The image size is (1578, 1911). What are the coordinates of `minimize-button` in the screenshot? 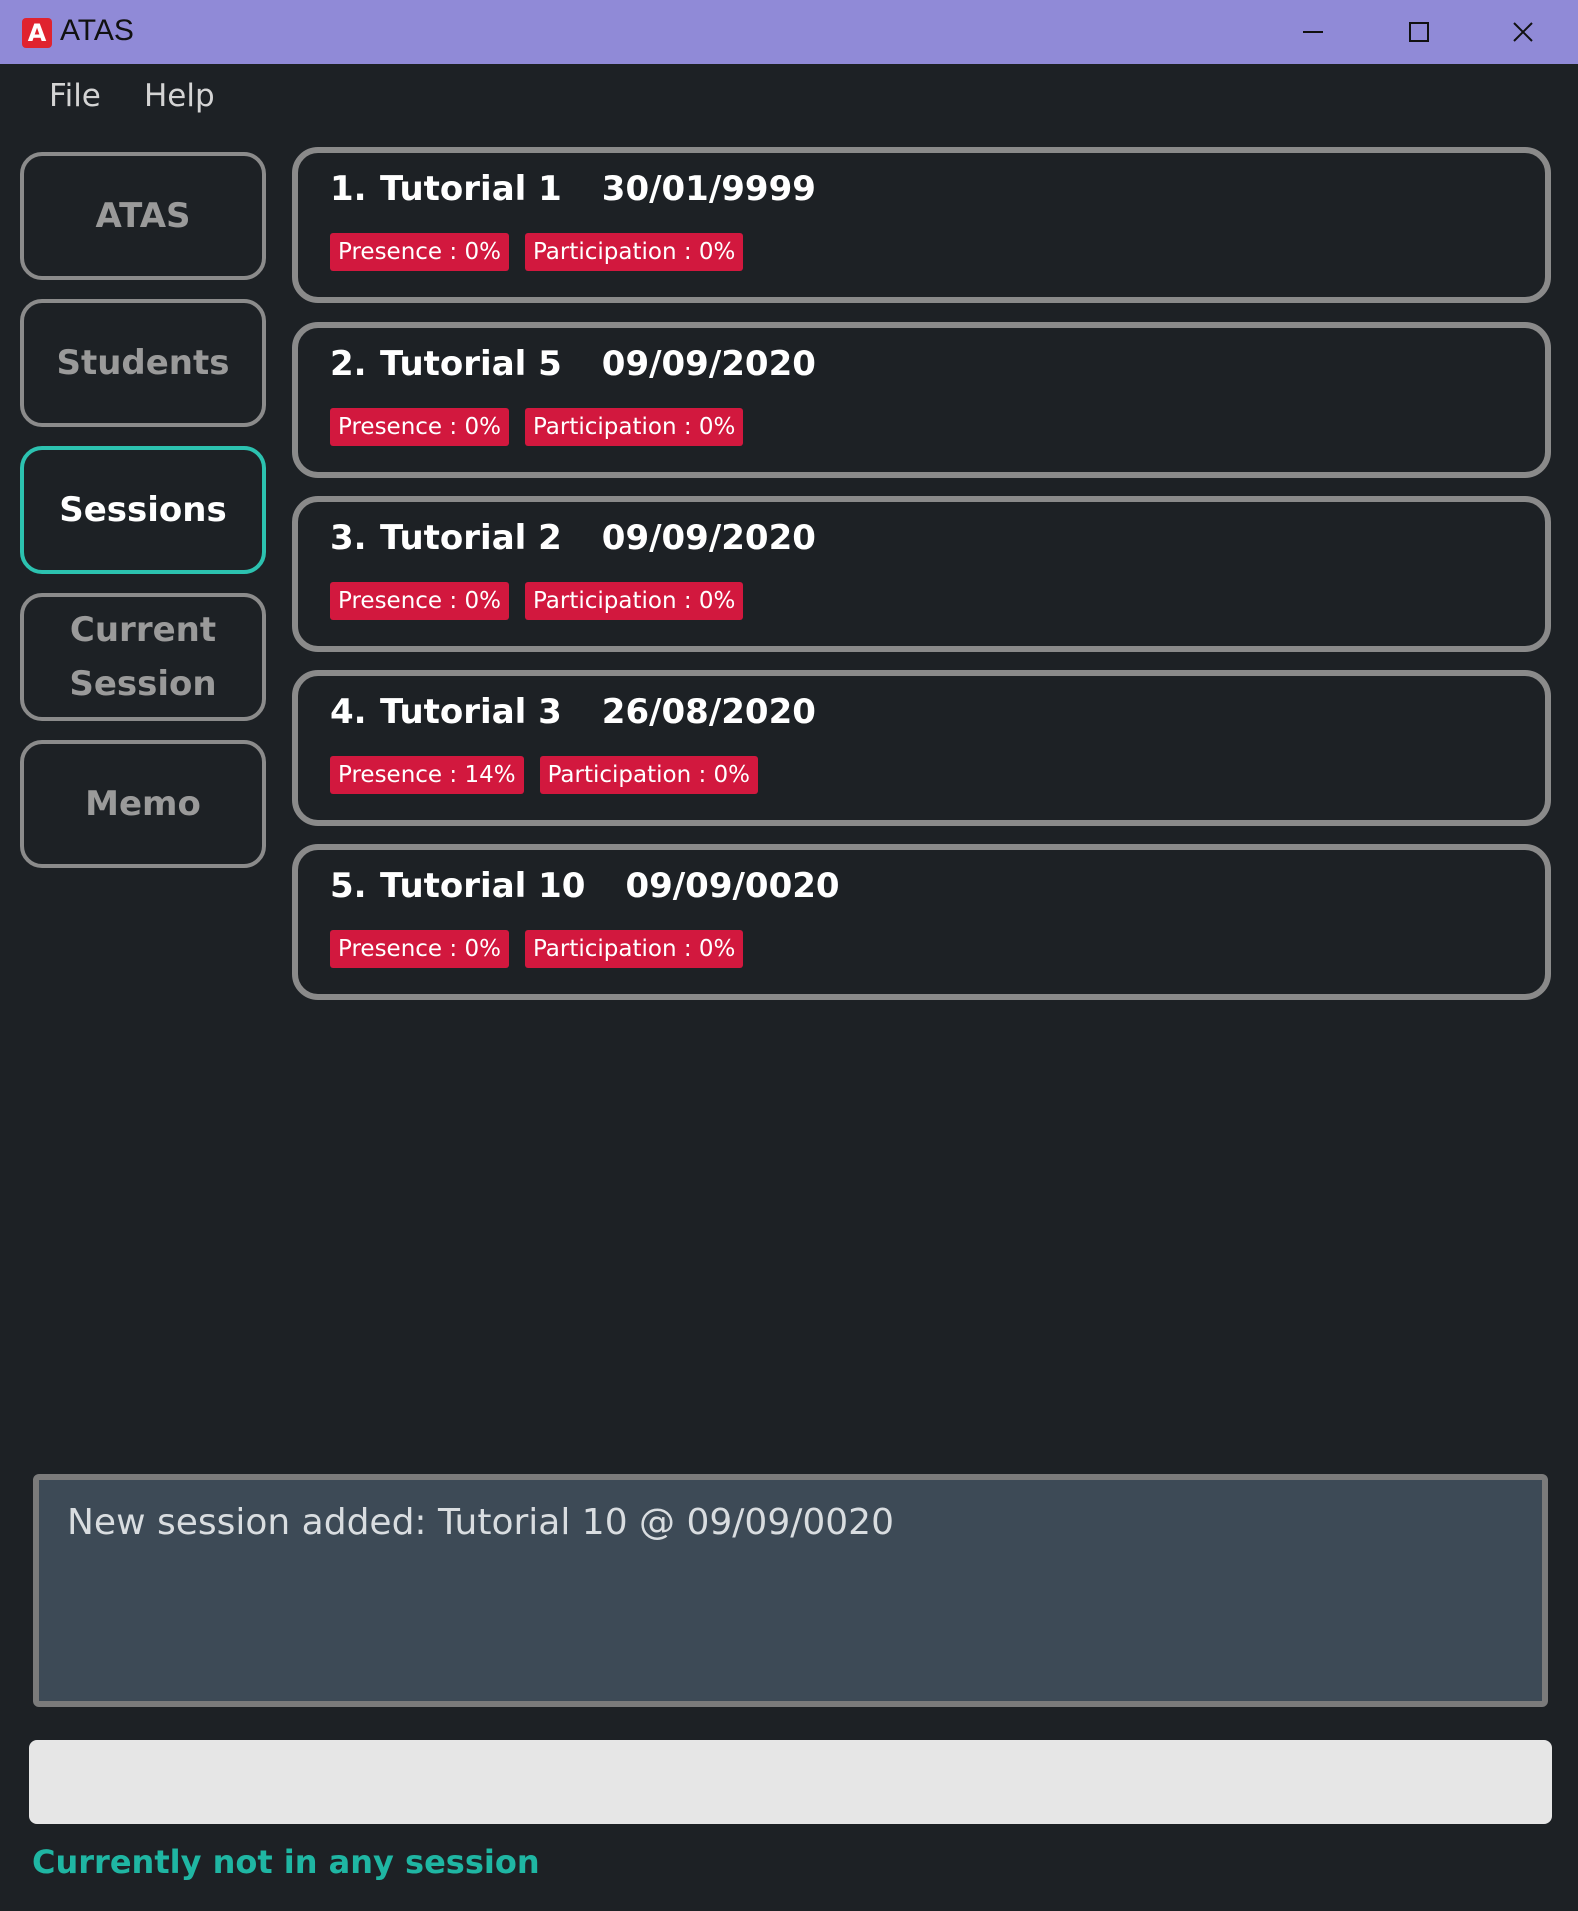 It's located at (1313, 32).